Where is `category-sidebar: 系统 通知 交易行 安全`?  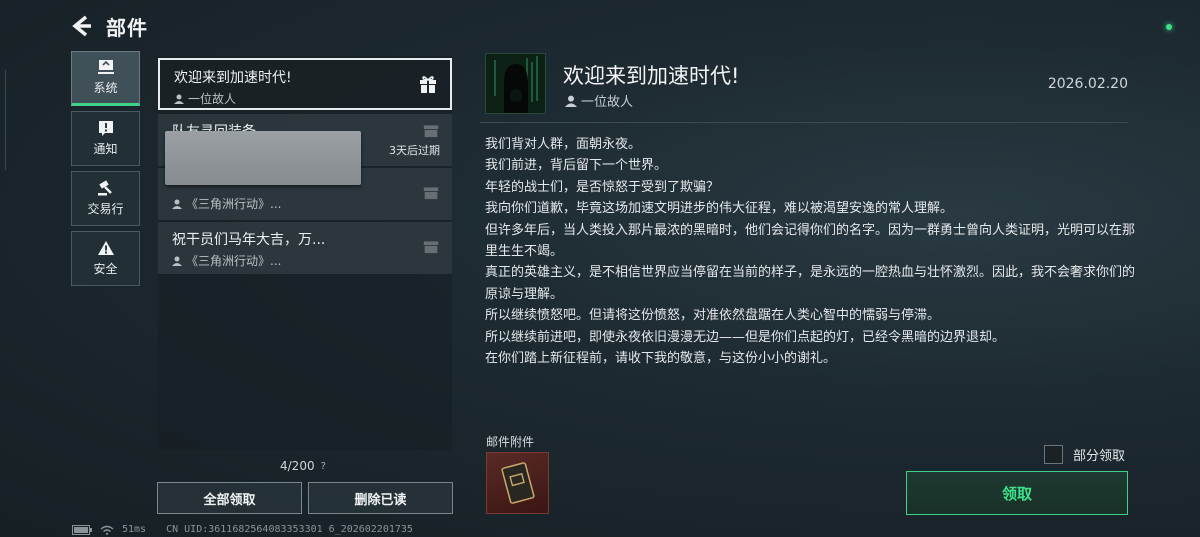 category-sidebar: 系统 通知 交易行 安全 is located at coordinates (106, 171).